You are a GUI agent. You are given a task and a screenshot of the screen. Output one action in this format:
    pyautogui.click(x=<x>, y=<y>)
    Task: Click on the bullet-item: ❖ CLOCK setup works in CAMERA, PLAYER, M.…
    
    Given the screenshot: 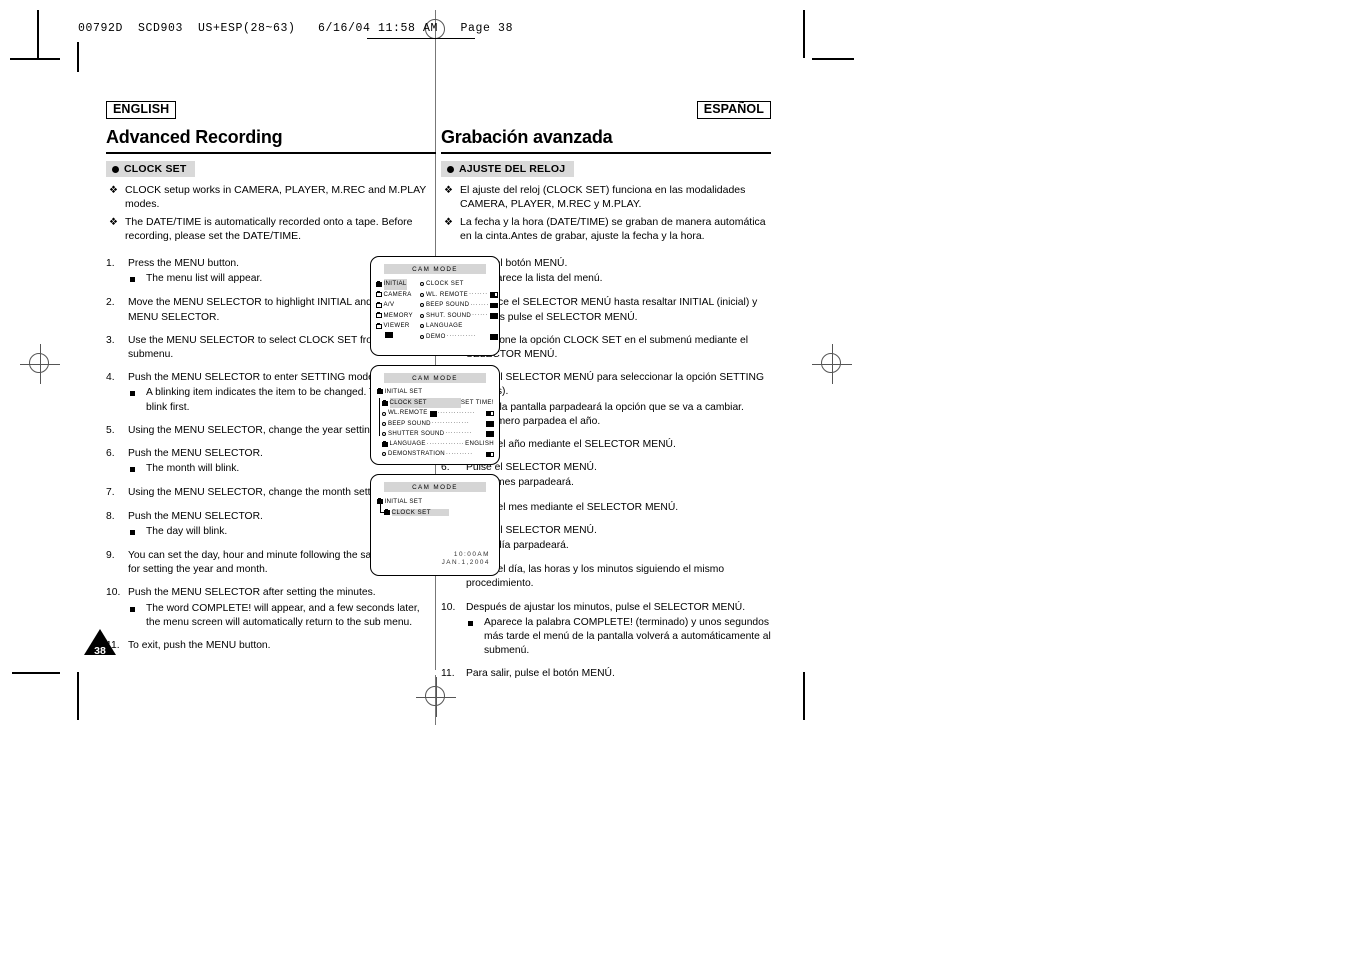 What is the action you would take?
    pyautogui.click(x=271, y=198)
    